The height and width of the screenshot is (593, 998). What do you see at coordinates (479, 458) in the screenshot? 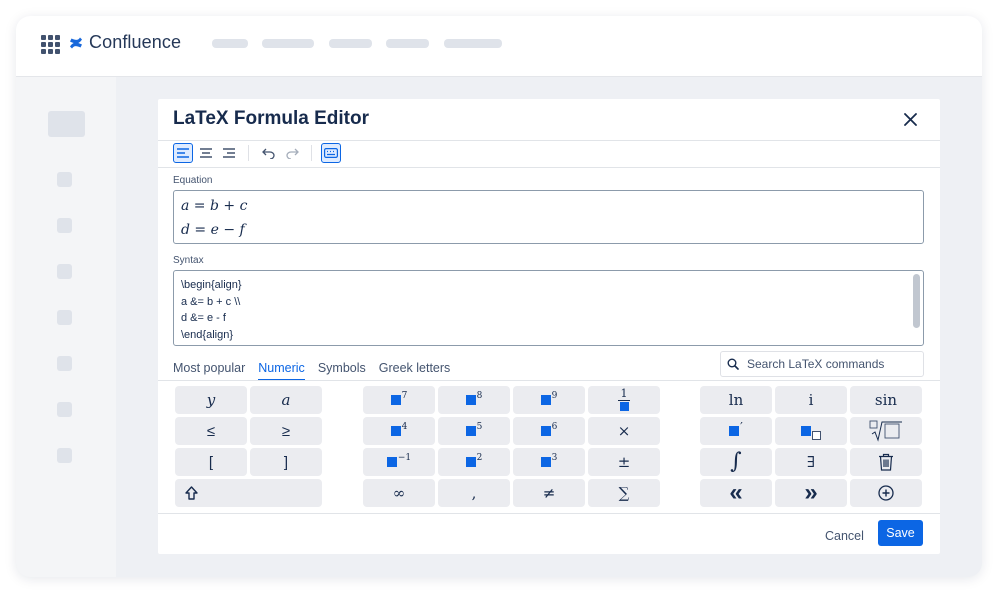
I see `exponent: 2` at bounding box center [479, 458].